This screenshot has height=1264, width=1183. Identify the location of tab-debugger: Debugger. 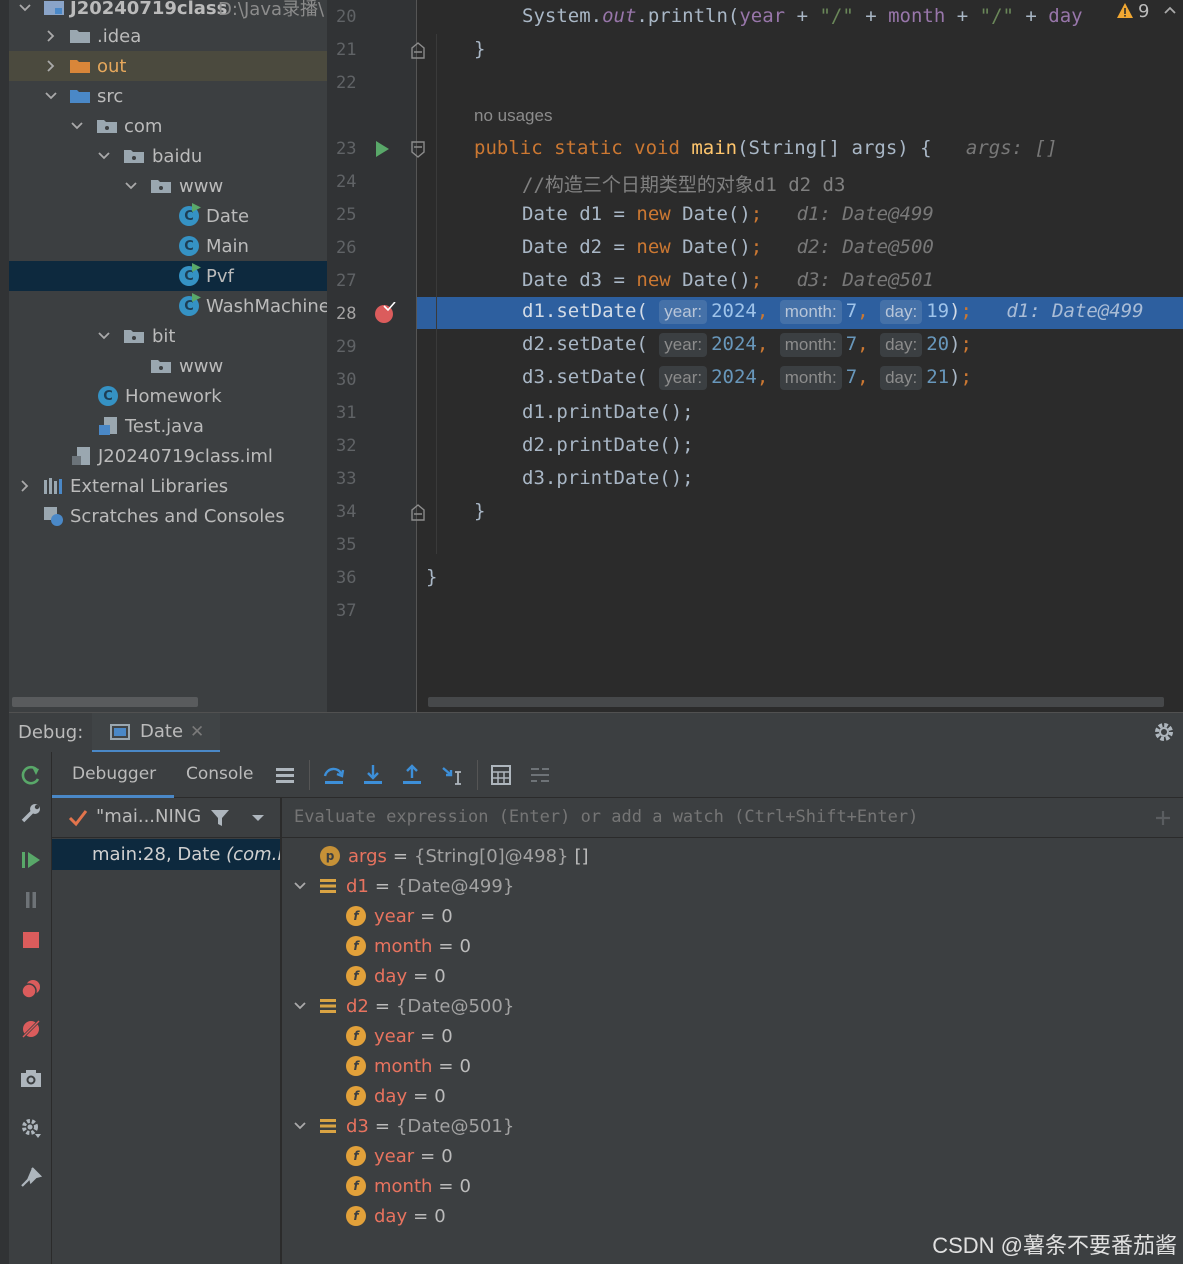
(113, 775).